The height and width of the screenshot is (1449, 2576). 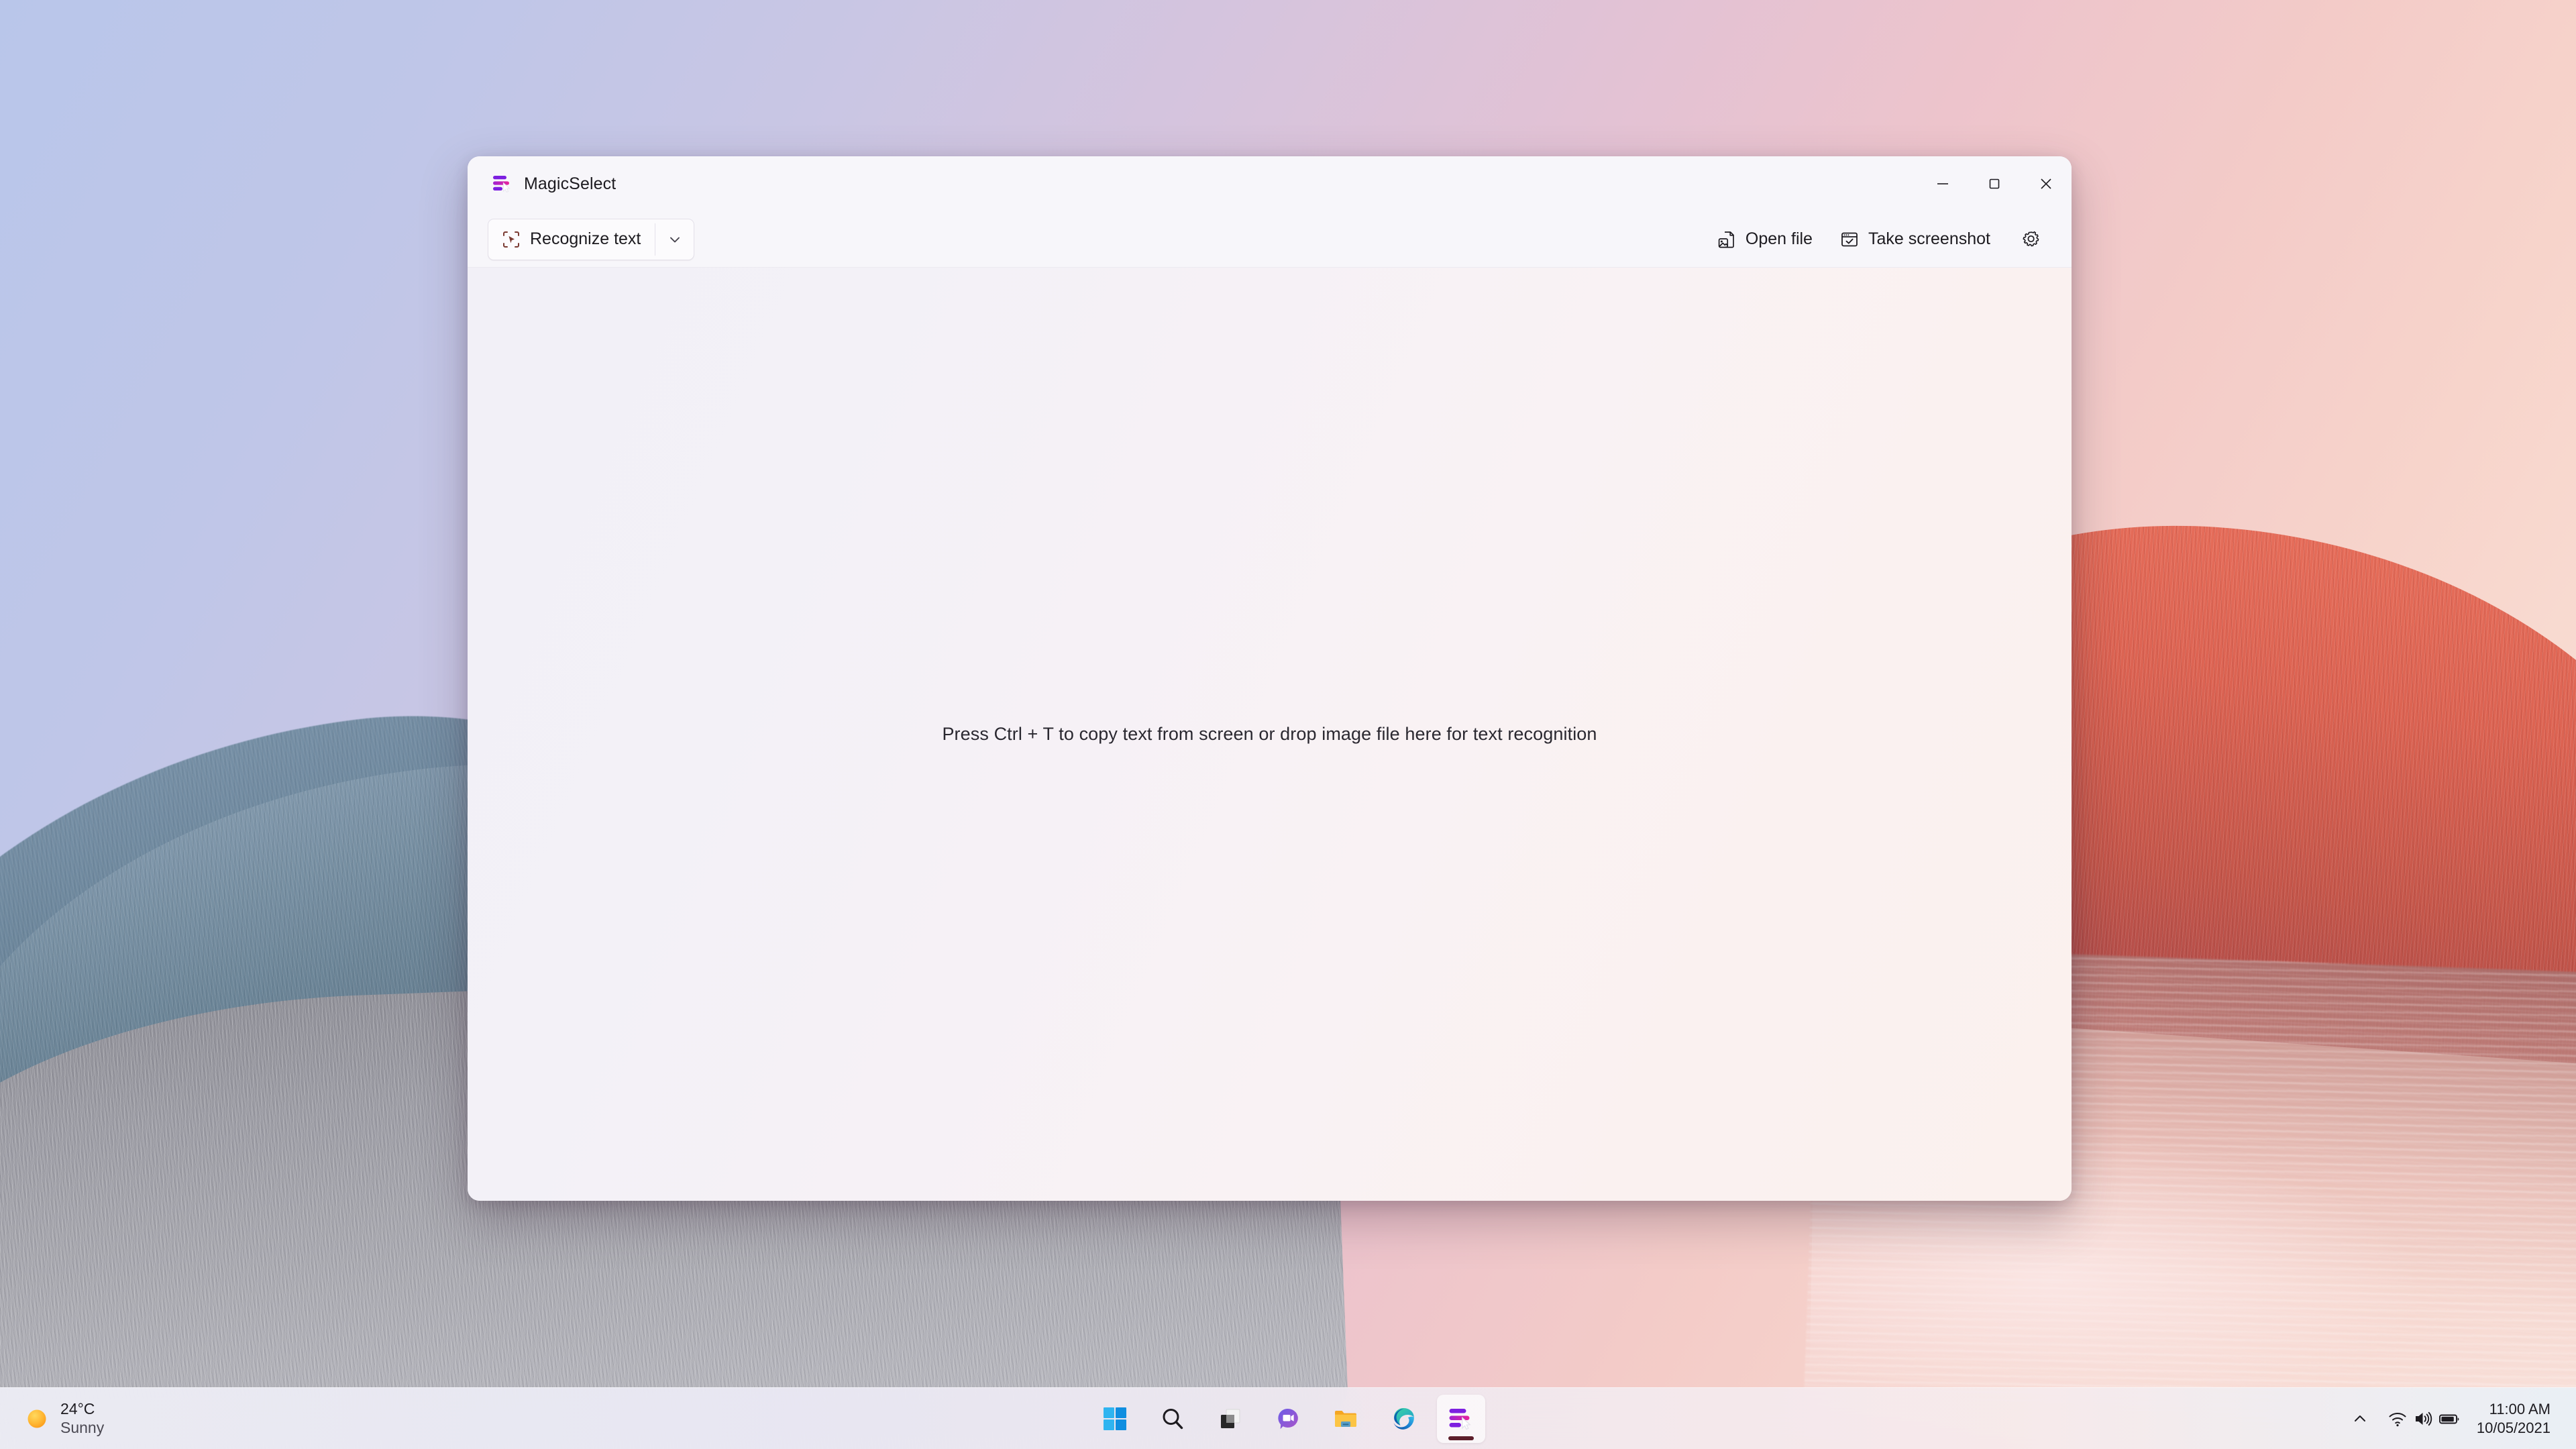 What do you see at coordinates (77, 1408) in the screenshot?
I see `weather-temperature: 24°C` at bounding box center [77, 1408].